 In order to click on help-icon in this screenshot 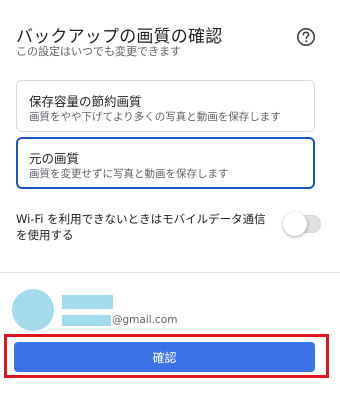, I will do `click(306, 37)`.